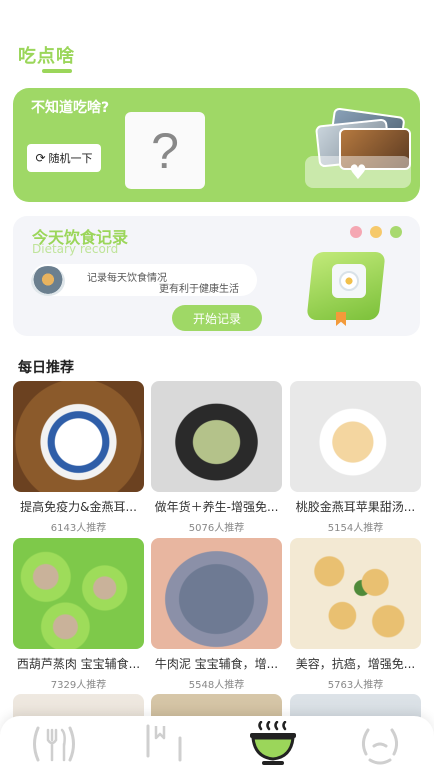  What do you see at coordinates (70, 108) in the screenshot?
I see `random-card-title: 不知道吃啥?` at bounding box center [70, 108].